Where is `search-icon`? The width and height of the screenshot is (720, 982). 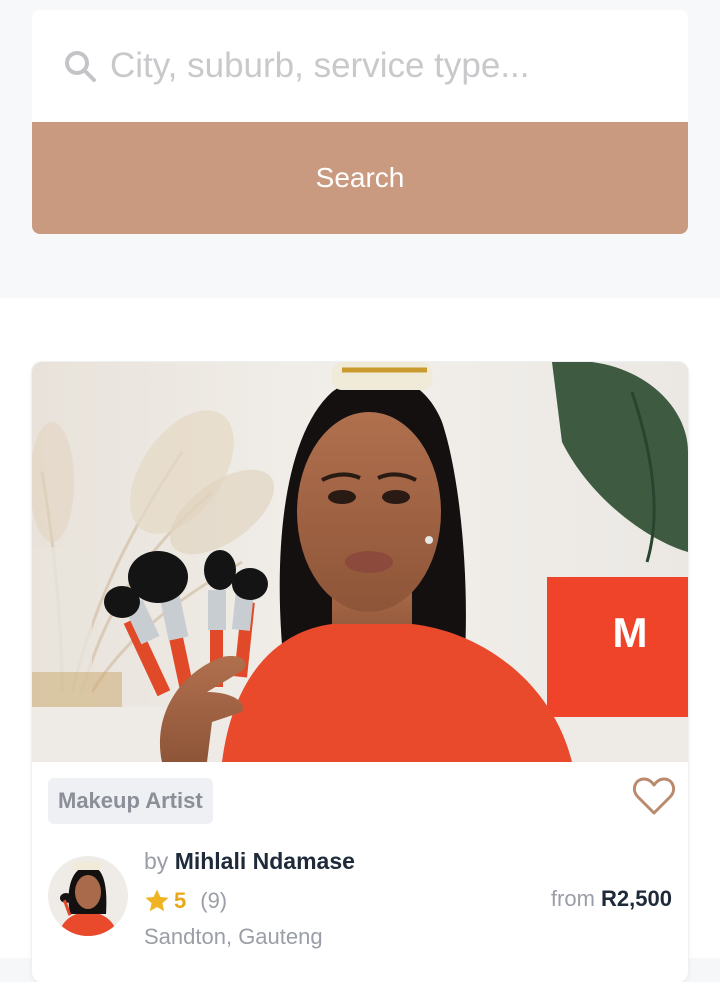
search-icon is located at coordinates (80, 66).